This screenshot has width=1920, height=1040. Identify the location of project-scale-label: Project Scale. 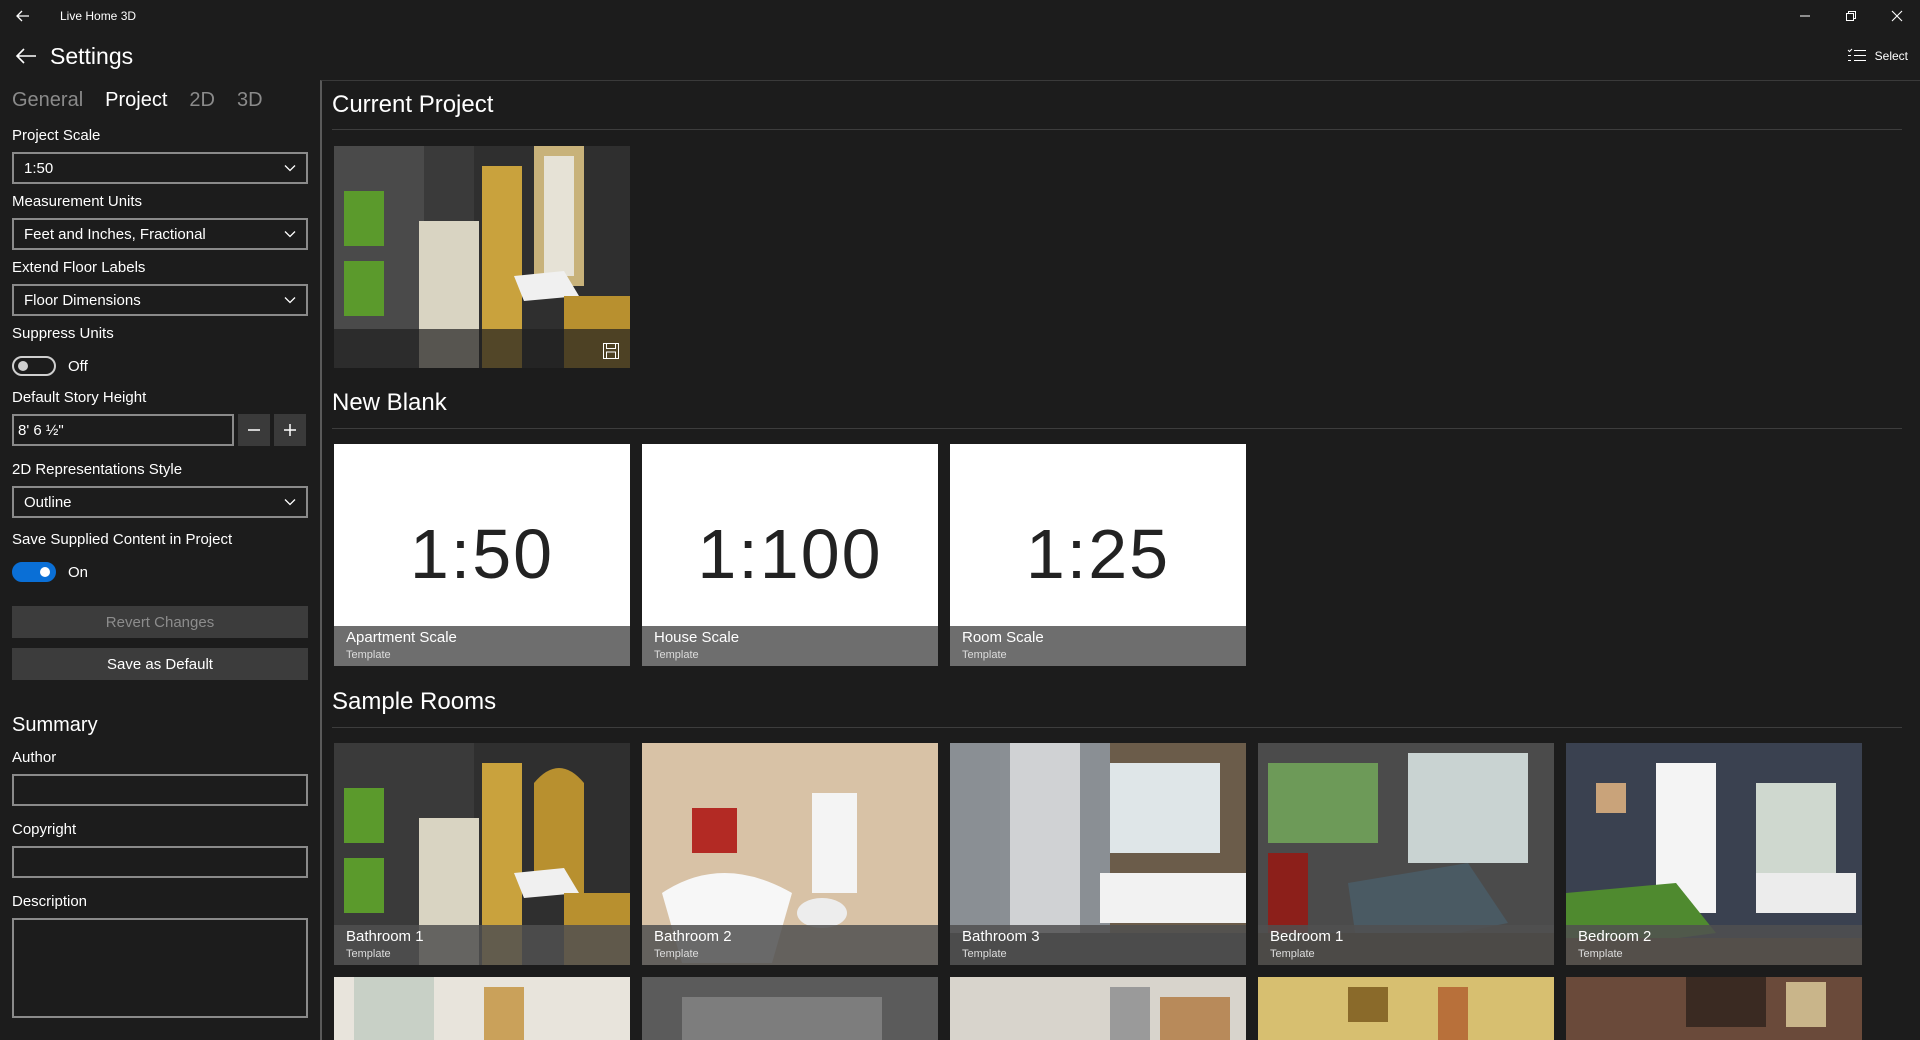
(56, 135).